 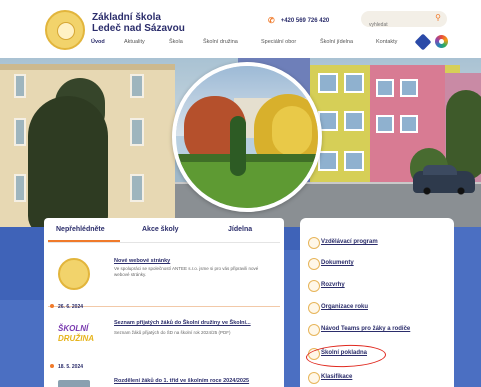 What do you see at coordinates (444, 180) in the screenshot?
I see `parked-car` at bounding box center [444, 180].